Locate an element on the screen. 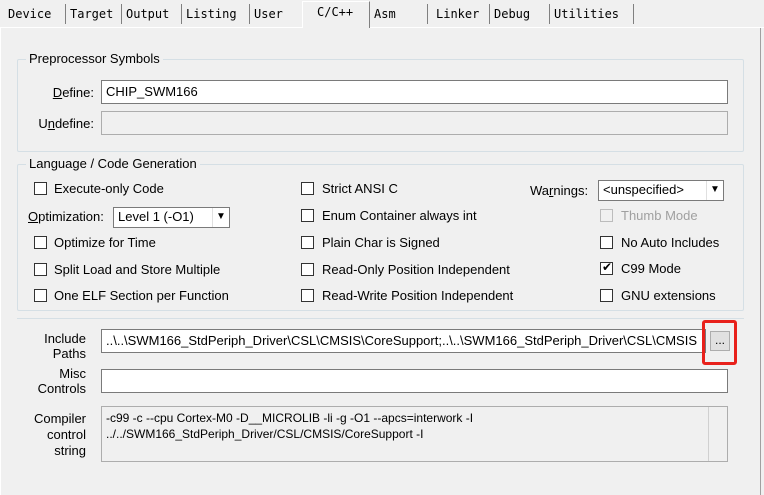 The image size is (764, 495). plain-char-checkbox is located at coordinates (307, 242).